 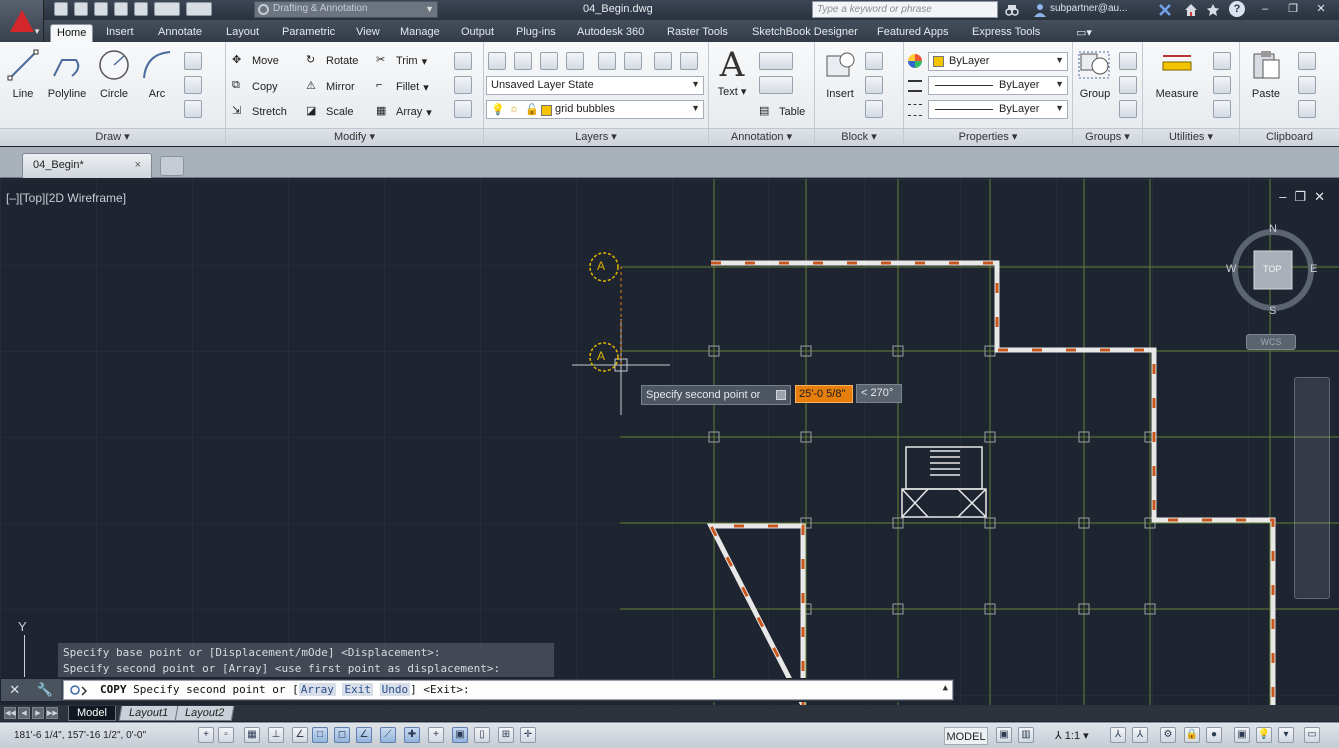 What do you see at coordinates (874, 85) in the screenshot?
I see `edit-block-icon` at bounding box center [874, 85].